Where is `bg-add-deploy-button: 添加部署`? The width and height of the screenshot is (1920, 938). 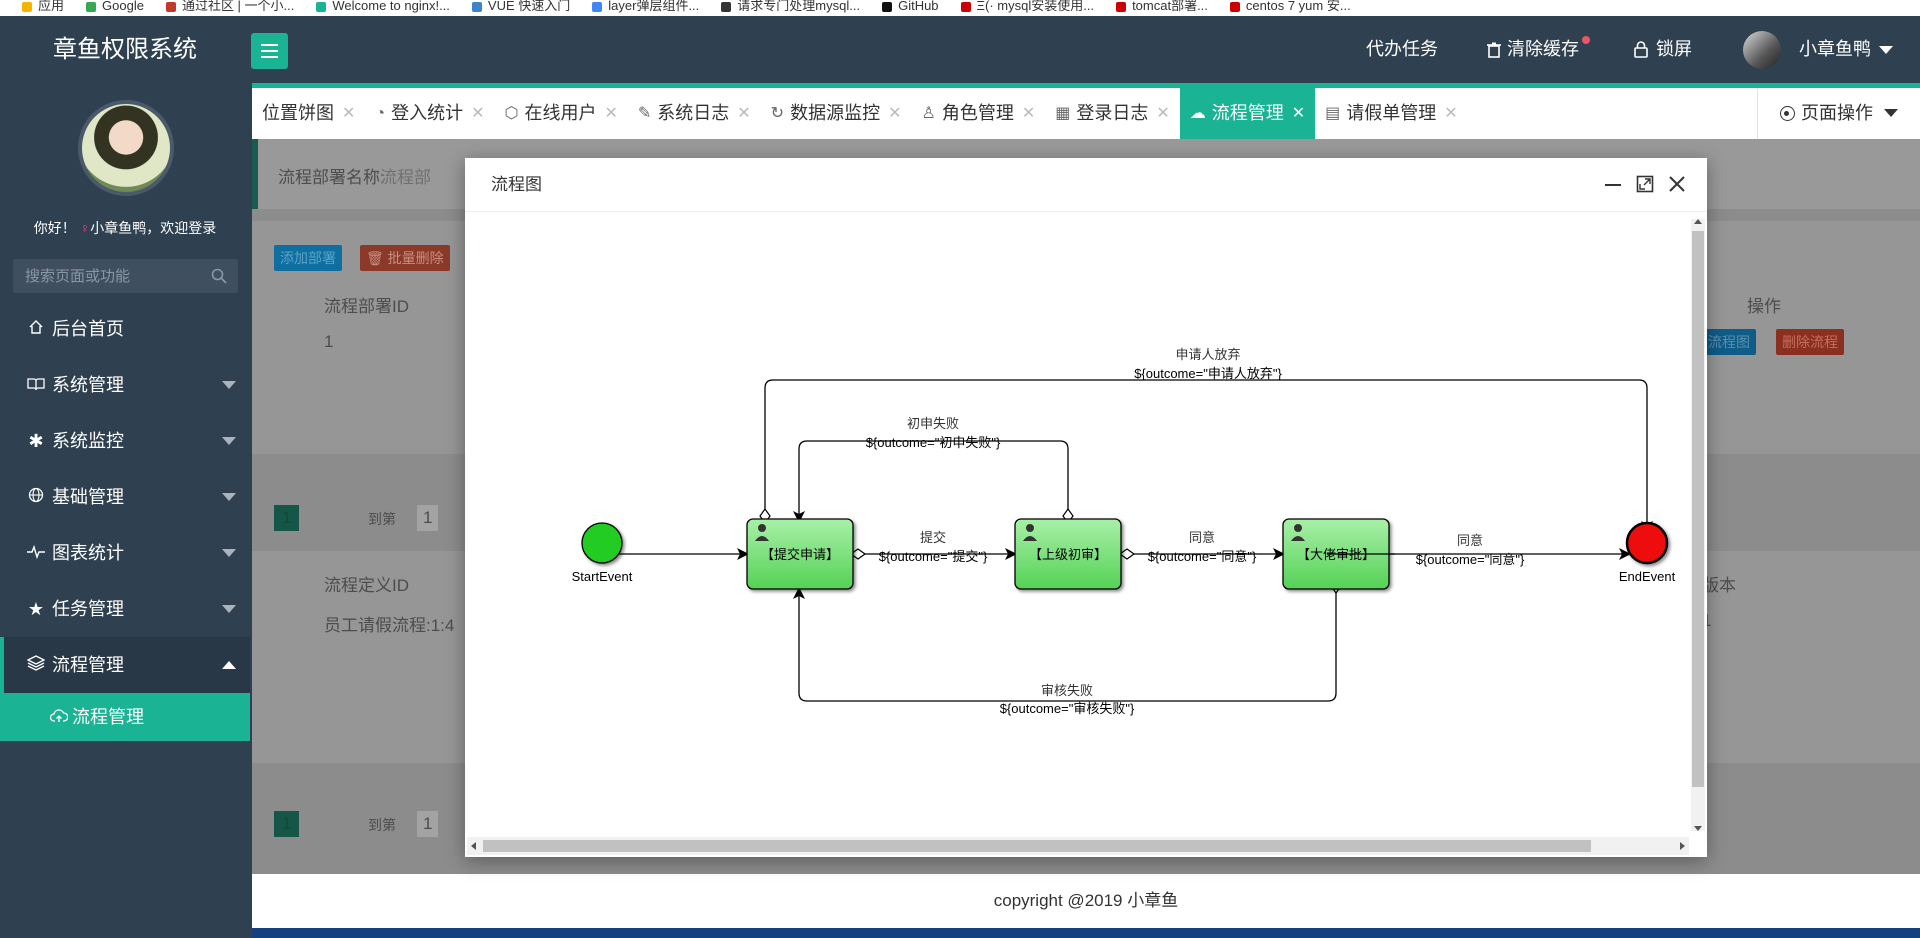
bg-add-deploy-button: 添加部署 is located at coordinates (308, 258).